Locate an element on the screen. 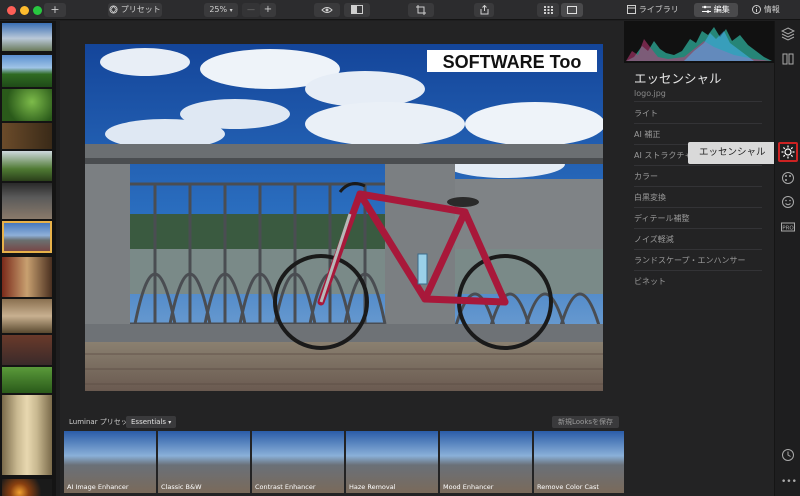  presets-label: プリセット is located at coordinates (140, 9).